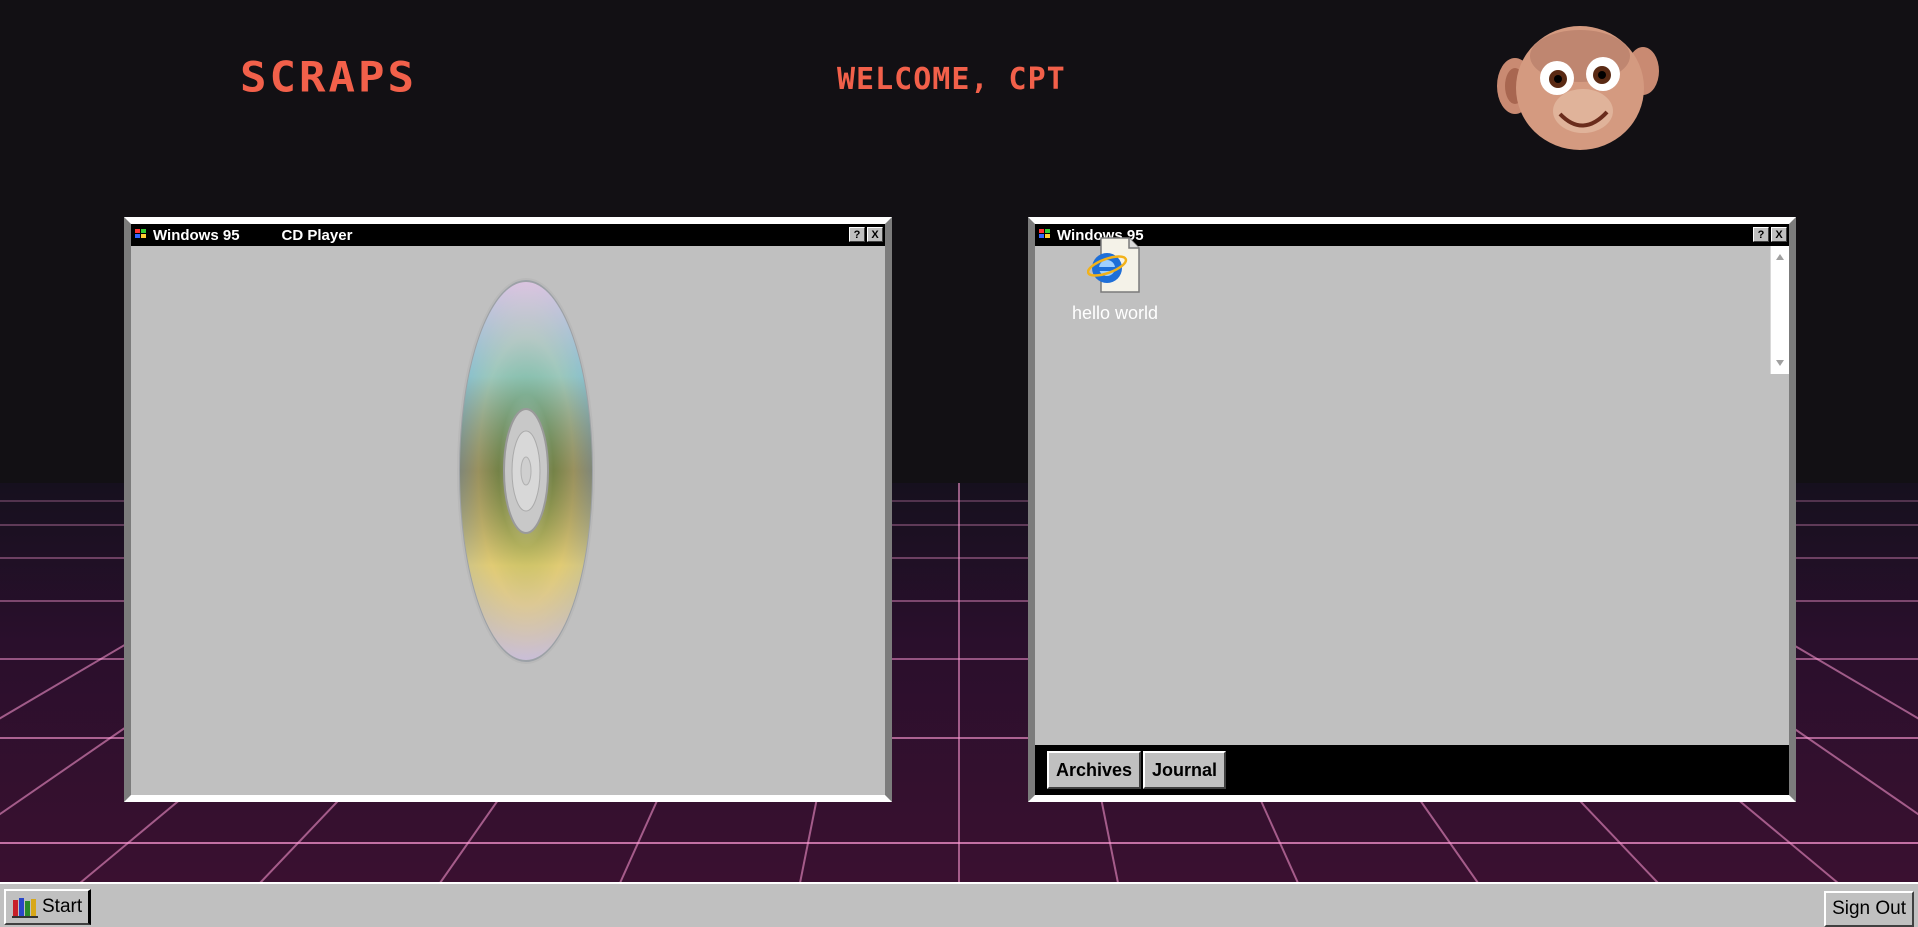  Describe the element at coordinates (1578, 88) in the screenshot. I see `monkey-face-icon` at that location.